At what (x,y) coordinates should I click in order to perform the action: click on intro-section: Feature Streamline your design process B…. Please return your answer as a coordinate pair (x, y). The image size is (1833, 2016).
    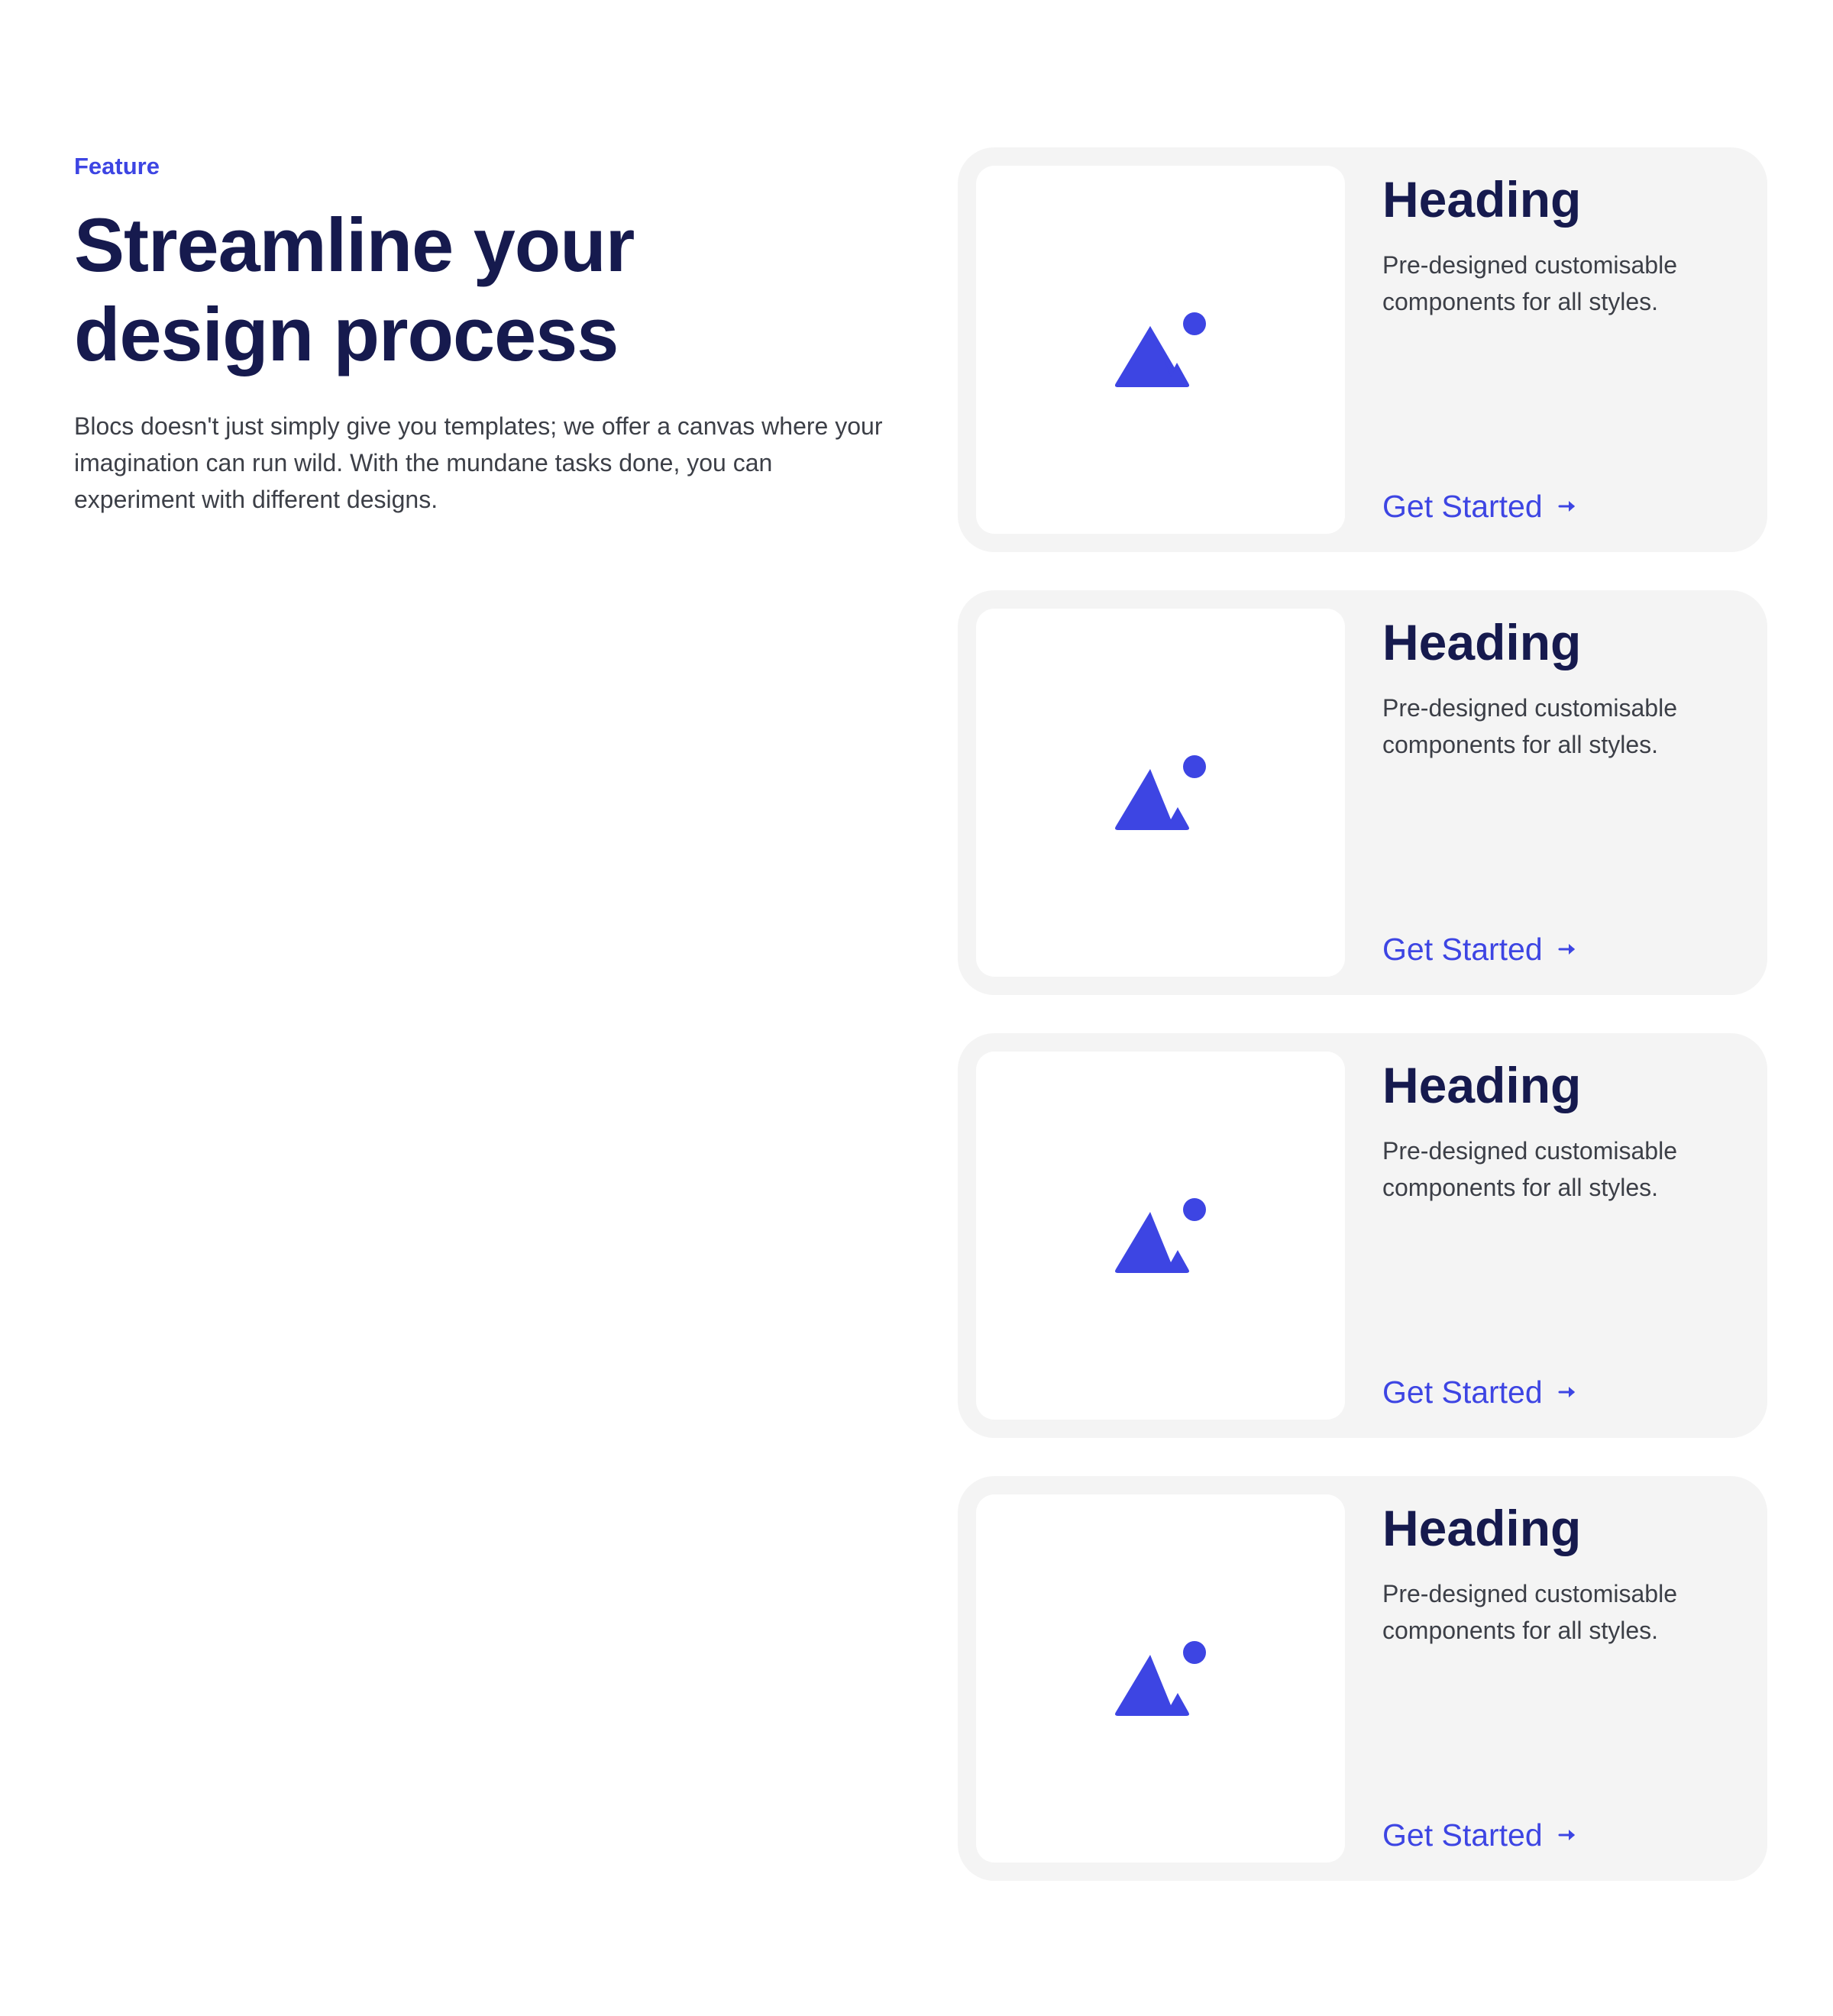
    Looking at the image, I should click on (479, 334).